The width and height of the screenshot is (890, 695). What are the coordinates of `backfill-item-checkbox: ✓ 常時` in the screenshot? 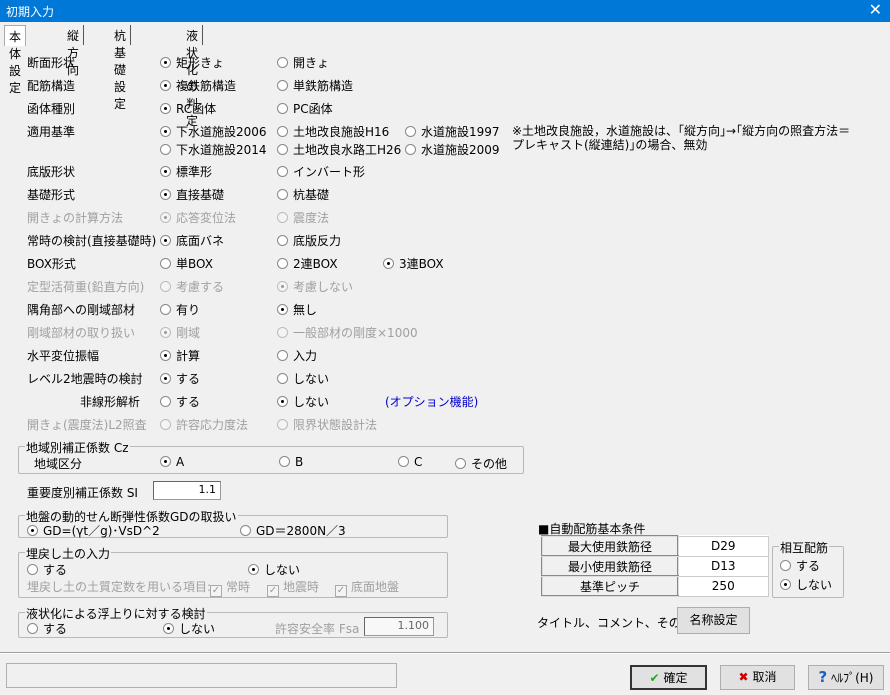 It's located at (230, 587).